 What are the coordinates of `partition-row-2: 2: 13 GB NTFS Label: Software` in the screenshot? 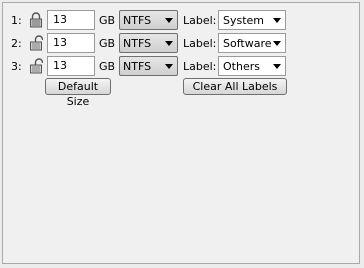 It's located at (181, 43).